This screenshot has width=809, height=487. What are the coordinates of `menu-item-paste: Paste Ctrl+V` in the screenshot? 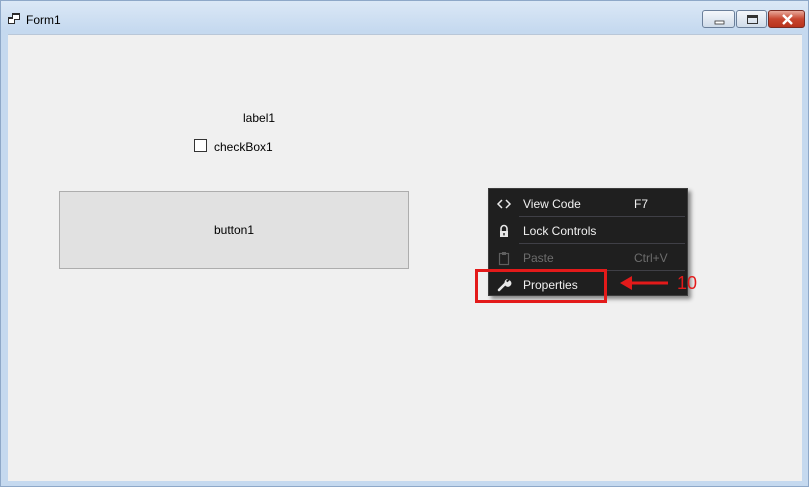 It's located at (588, 257).